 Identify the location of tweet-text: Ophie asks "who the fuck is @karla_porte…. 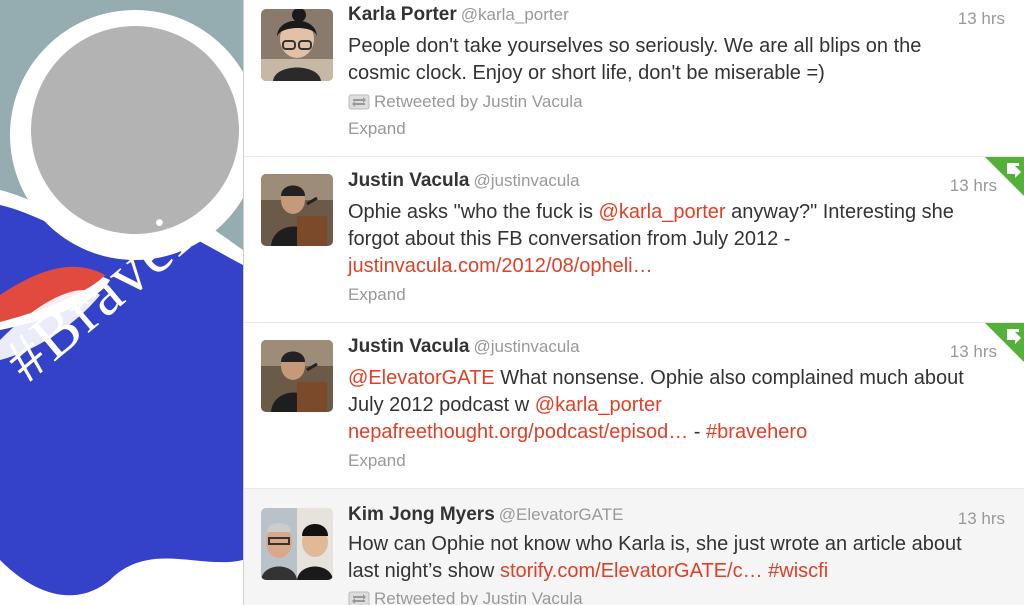
(658, 239).